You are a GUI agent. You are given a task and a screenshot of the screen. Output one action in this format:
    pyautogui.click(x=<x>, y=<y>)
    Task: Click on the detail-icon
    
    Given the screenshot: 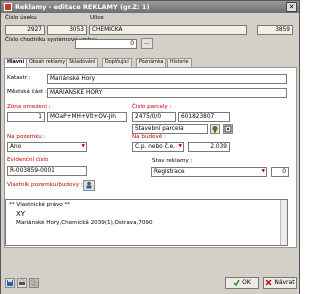 What is the action you would take?
    pyautogui.click(x=228, y=129)
    